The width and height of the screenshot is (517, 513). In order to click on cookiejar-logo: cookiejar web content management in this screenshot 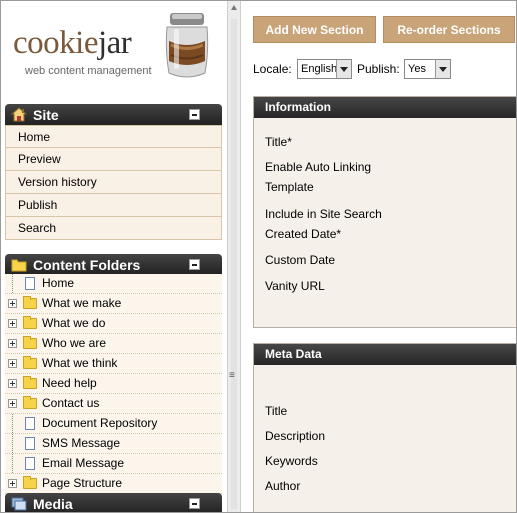, I will do `click(115, 48)`.